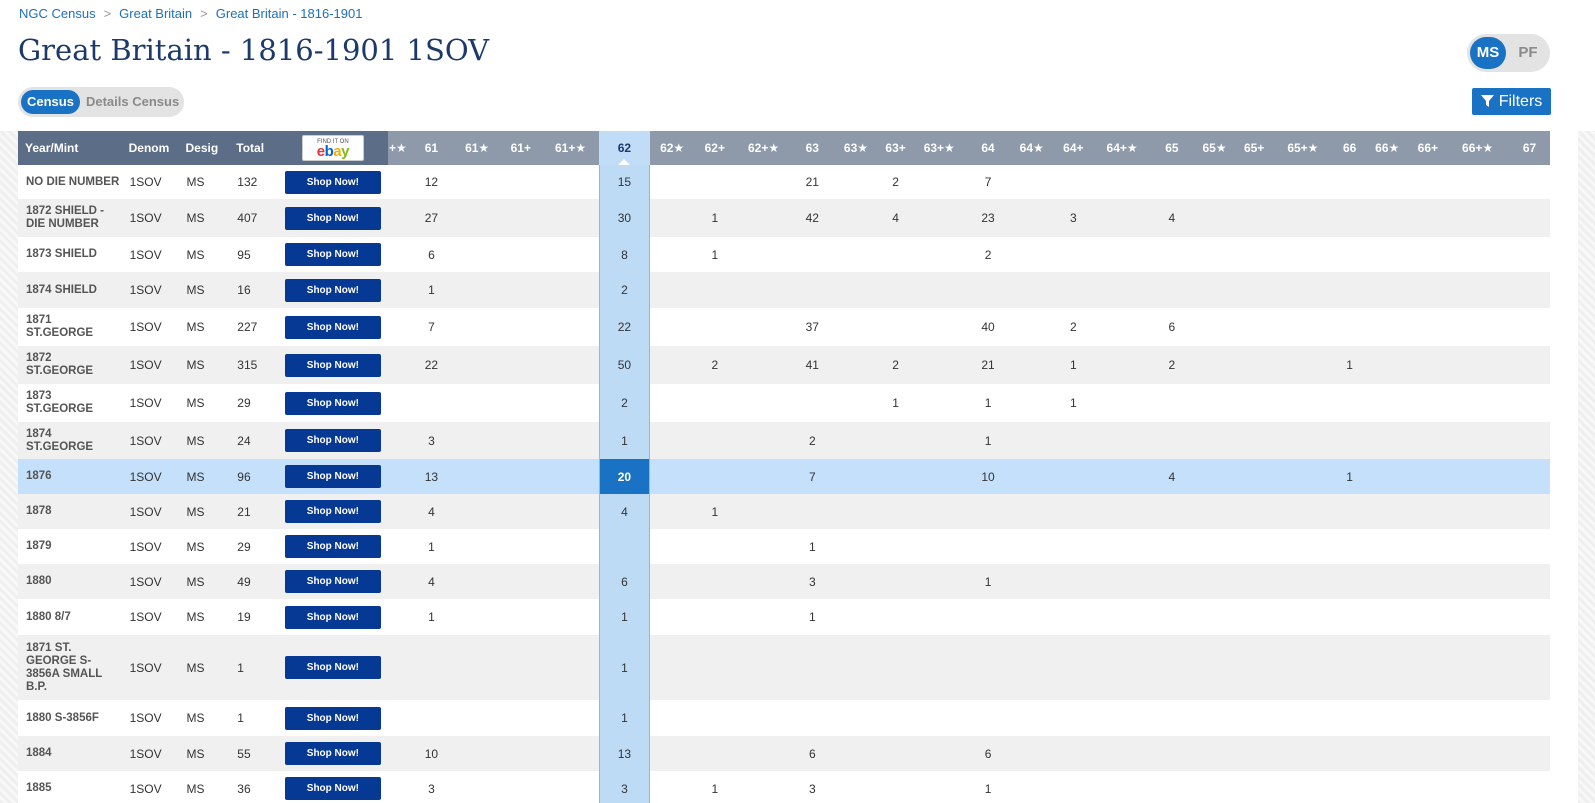  I want to click on header-grade-22: 66★, so click(1387, 148).